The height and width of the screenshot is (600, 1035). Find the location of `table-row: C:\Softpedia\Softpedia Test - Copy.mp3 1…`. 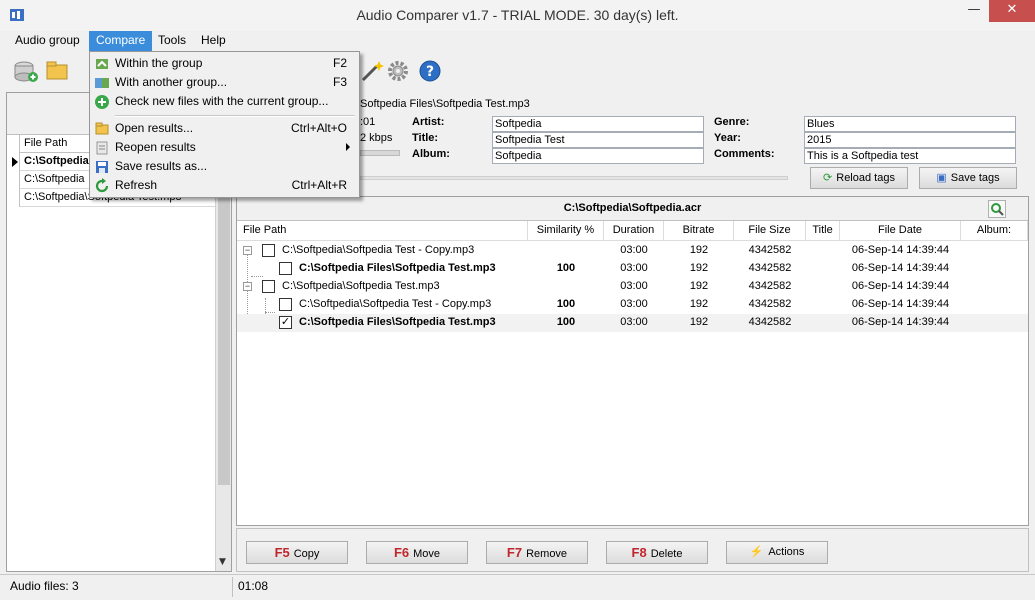

table-row: C:\Softpedia\Softpedia Test - Copy.mp3 1… is located at coordinates (632, 305).